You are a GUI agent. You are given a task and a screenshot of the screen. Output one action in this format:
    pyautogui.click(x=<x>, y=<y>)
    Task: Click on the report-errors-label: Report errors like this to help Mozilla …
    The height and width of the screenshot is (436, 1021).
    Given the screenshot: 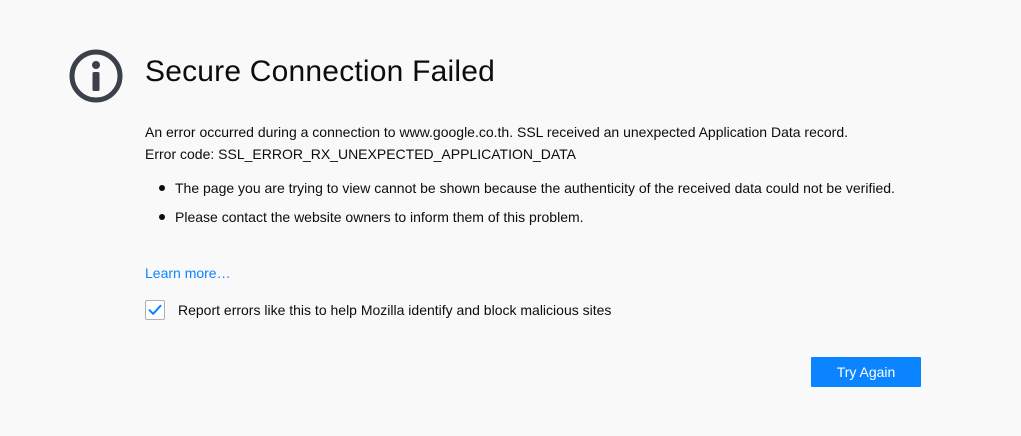 What is the action you would take?
    pyautogui.click(x=395, y=310)
    